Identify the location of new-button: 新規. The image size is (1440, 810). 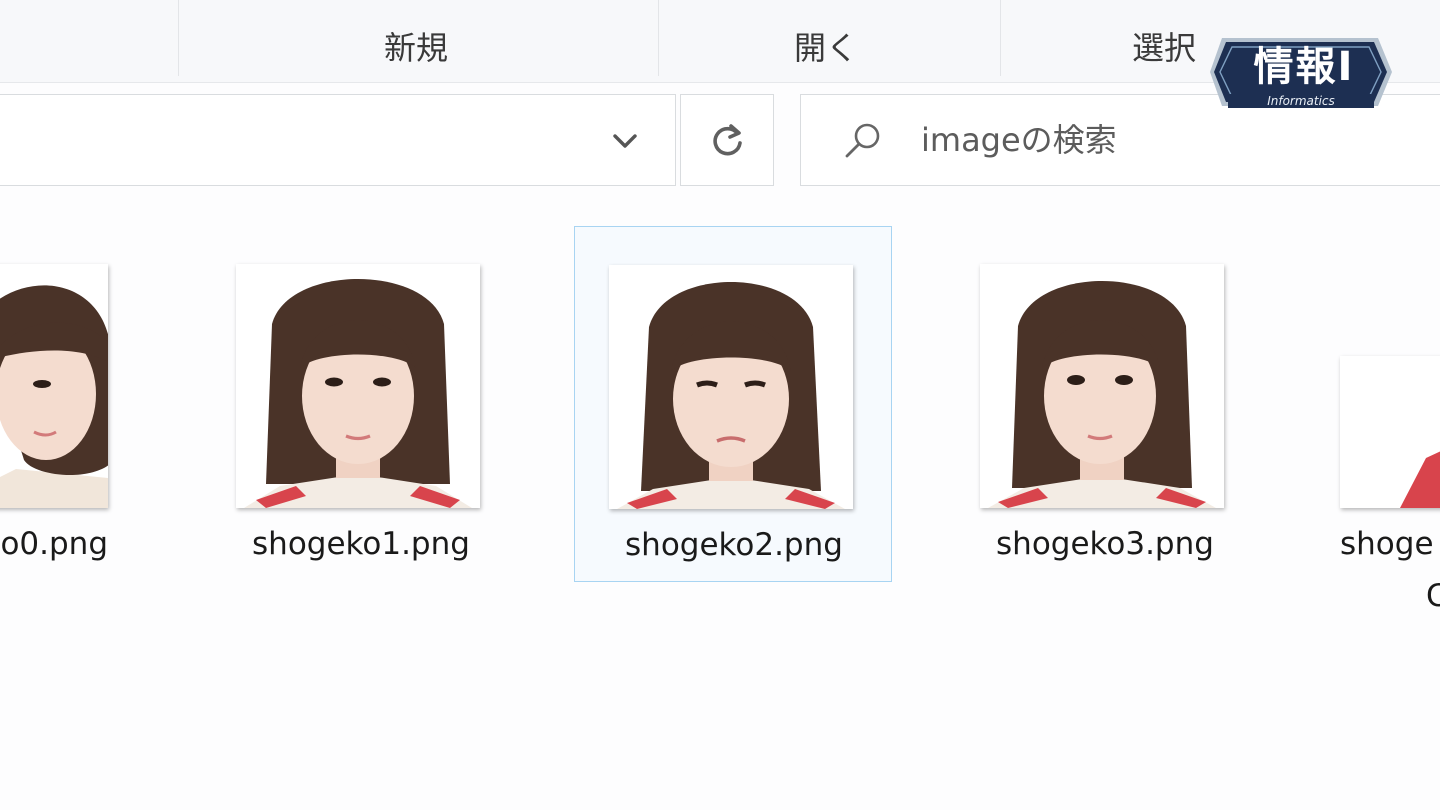
(416, 48).